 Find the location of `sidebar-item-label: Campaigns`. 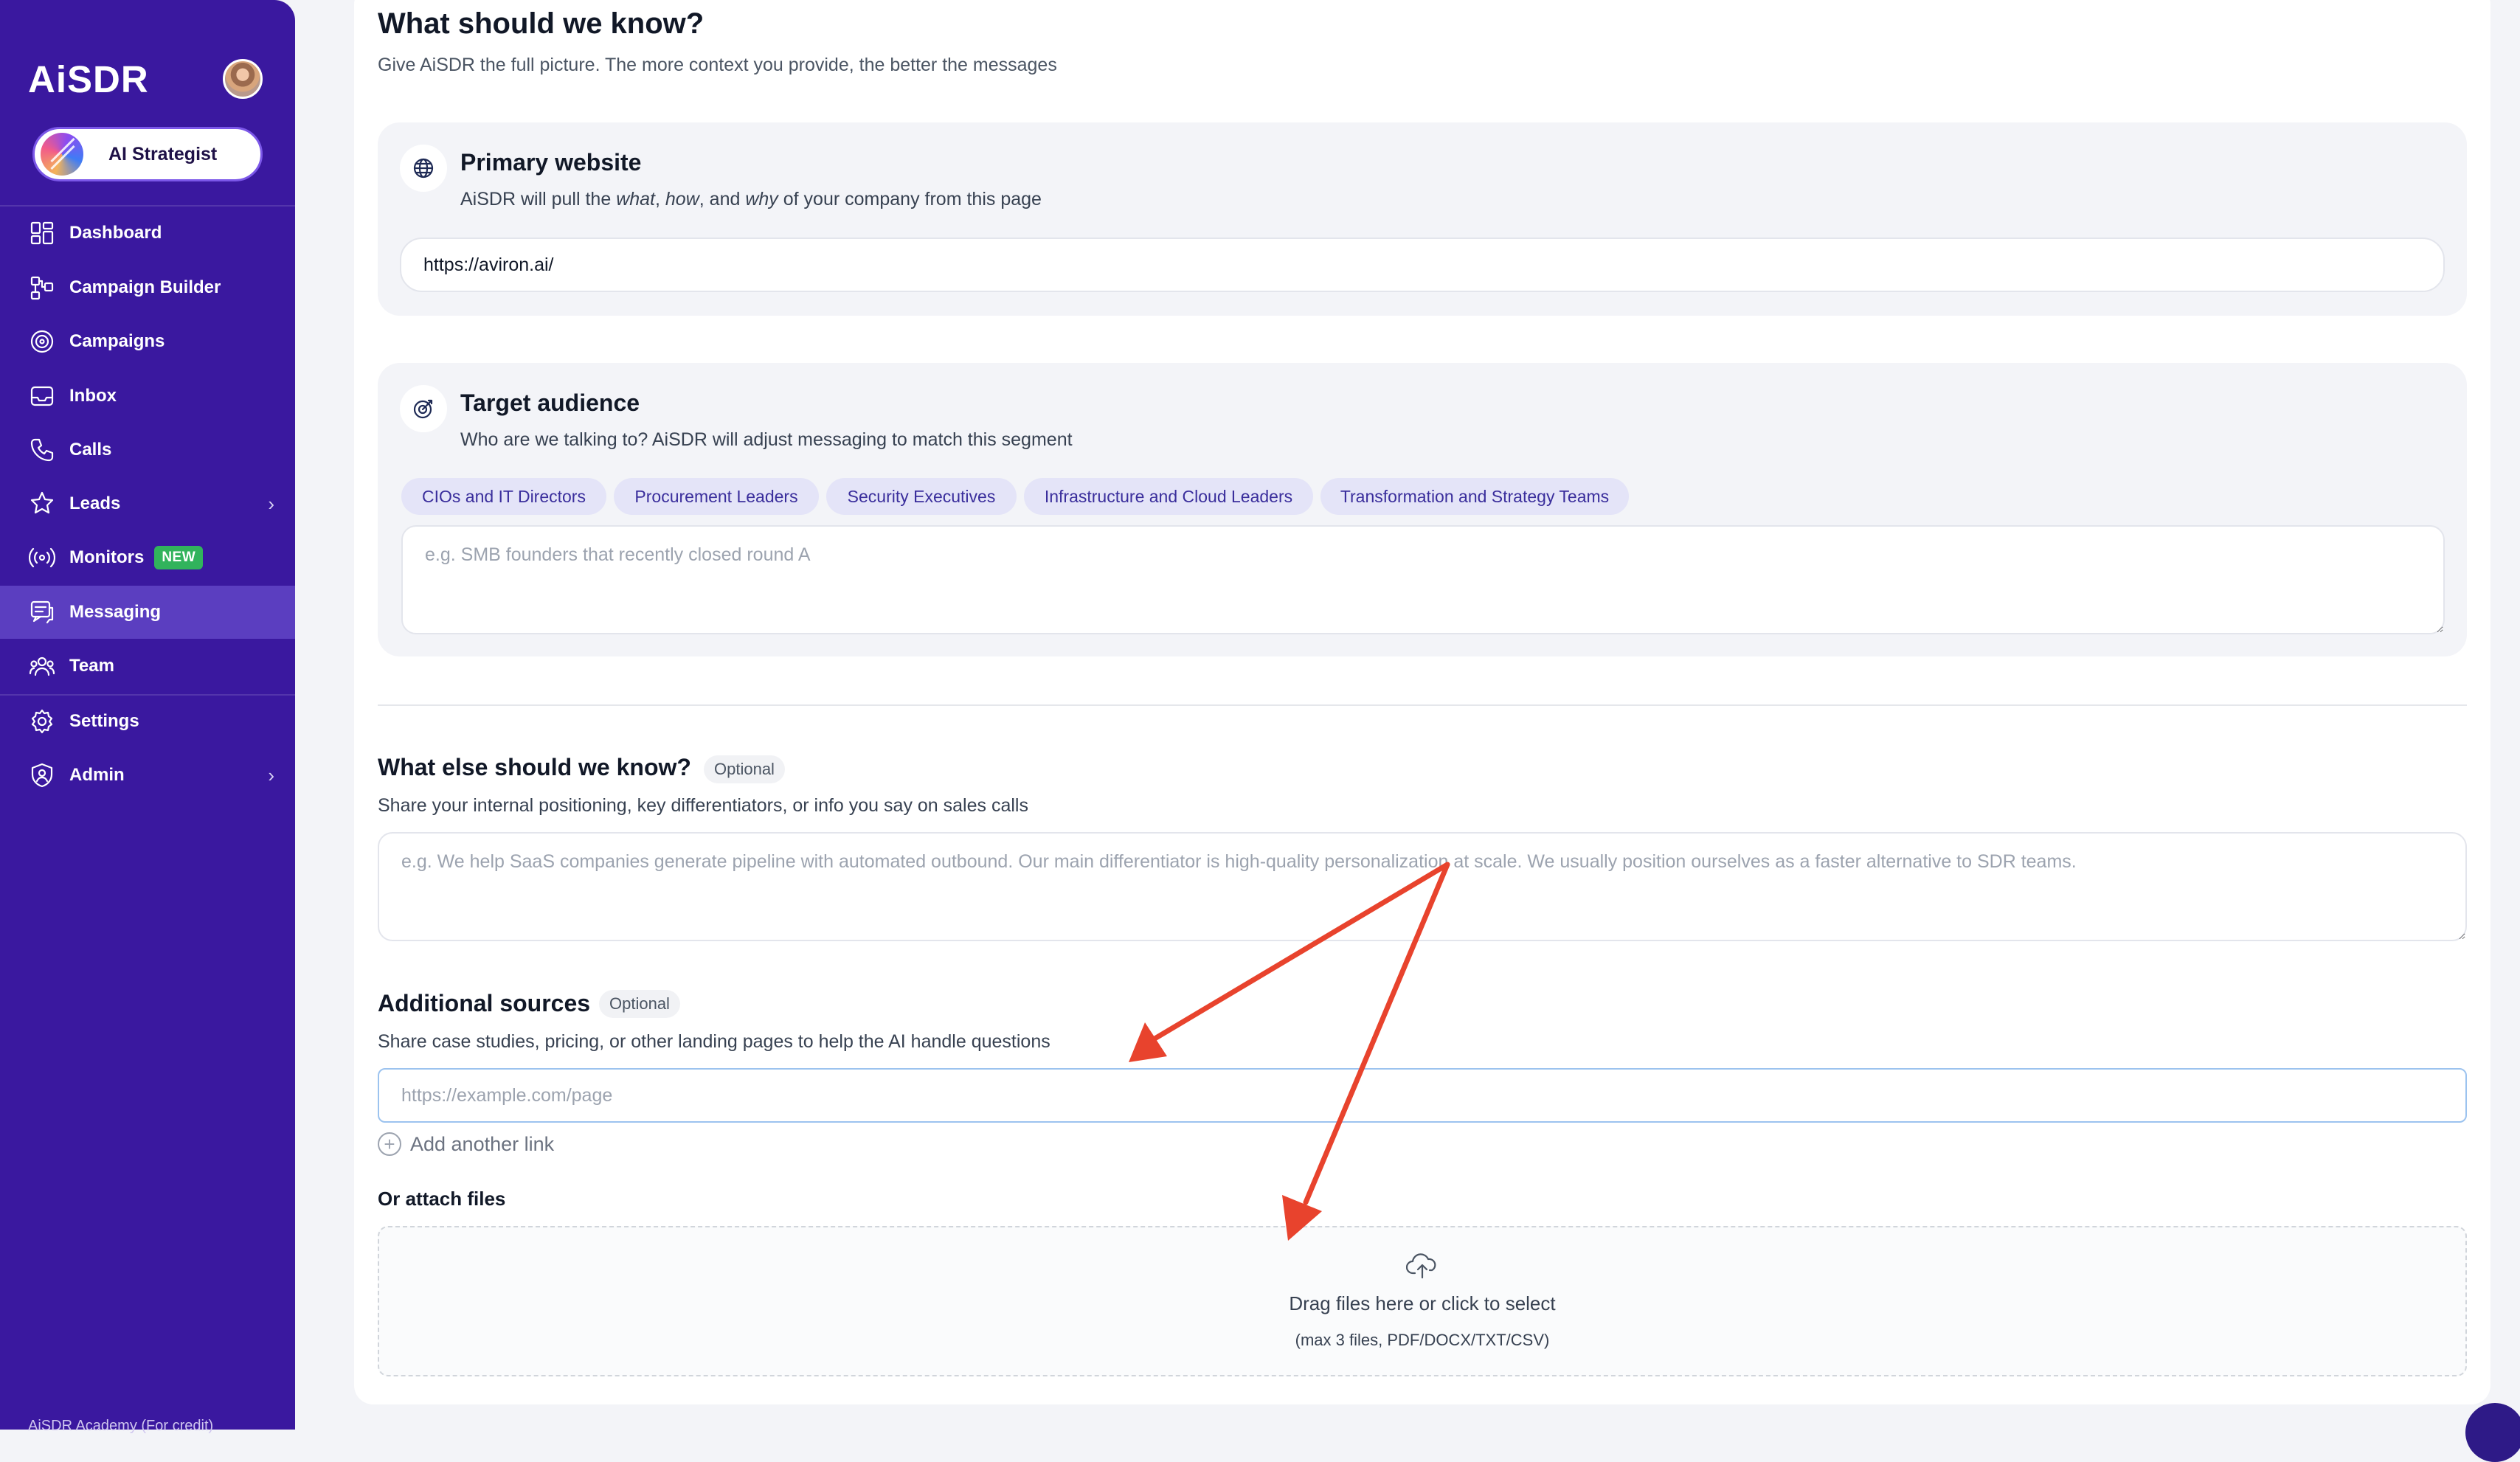

sidebar-item-label: Campaigns is located at coordinates (117, 341).